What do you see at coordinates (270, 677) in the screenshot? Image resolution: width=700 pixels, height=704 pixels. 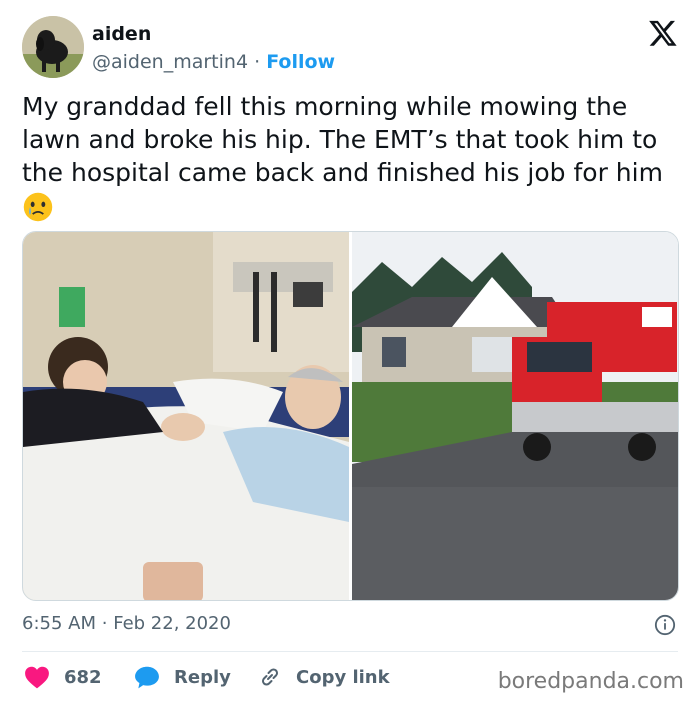 I see `link-icon` at bounding box center [270, 677].